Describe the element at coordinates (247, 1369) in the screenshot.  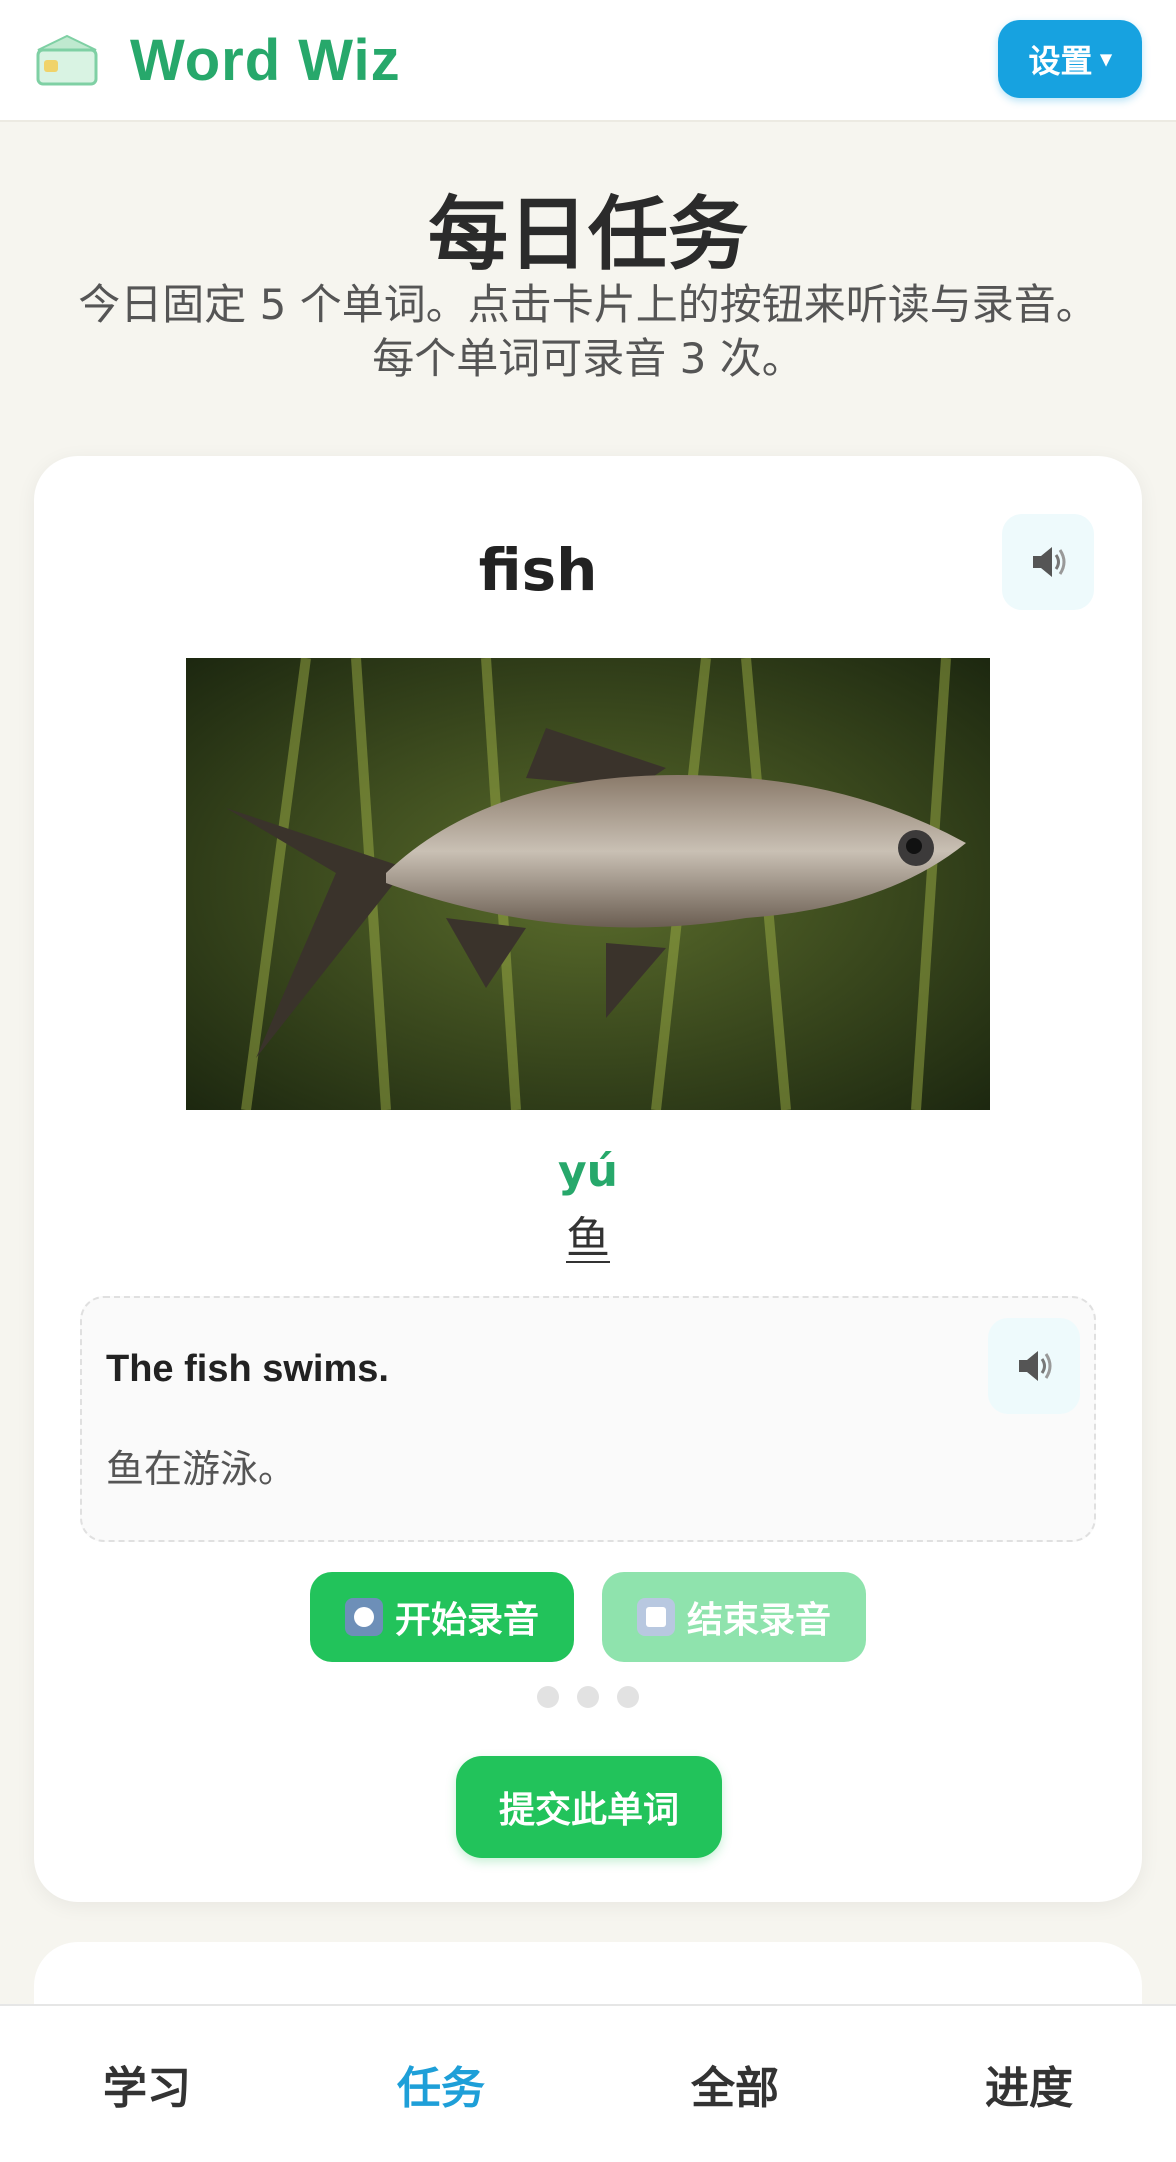
I see `example-sentence-en: The fish swims.` at that location.